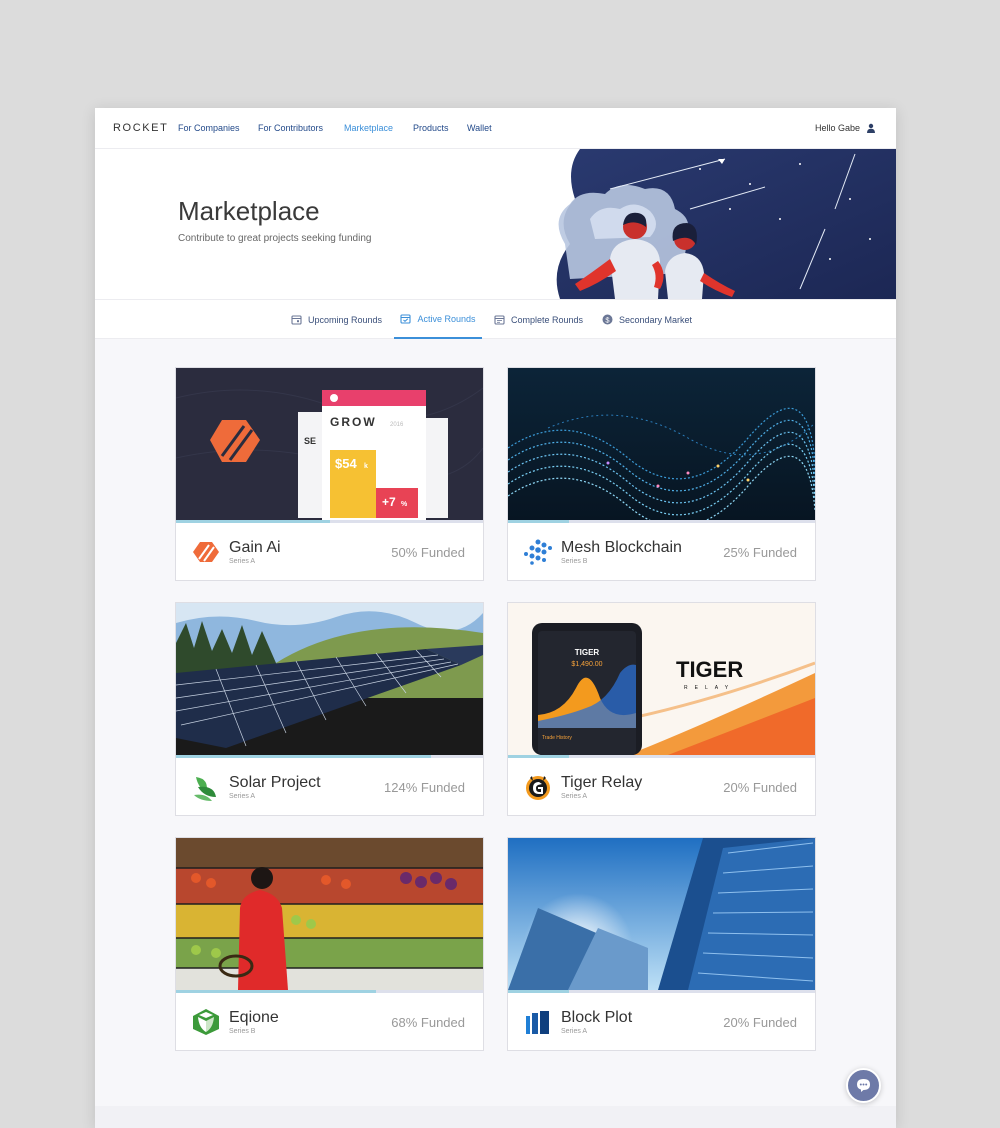  What do you see at coordinates (206, 552) in the screenshot?
I see `gain-ai-logo` at bounding box center [206, 552].